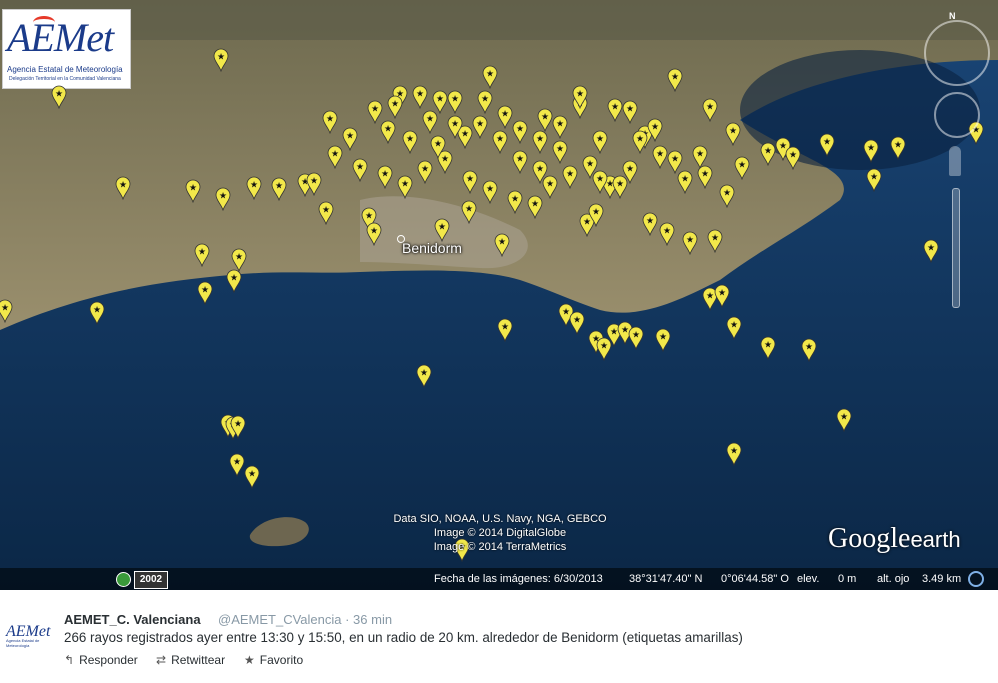 The height and width of the screenshot is (683, 998). Describe the element at coordinates (956, 248) in the screenshot. I see `zoom-slider` at that location.